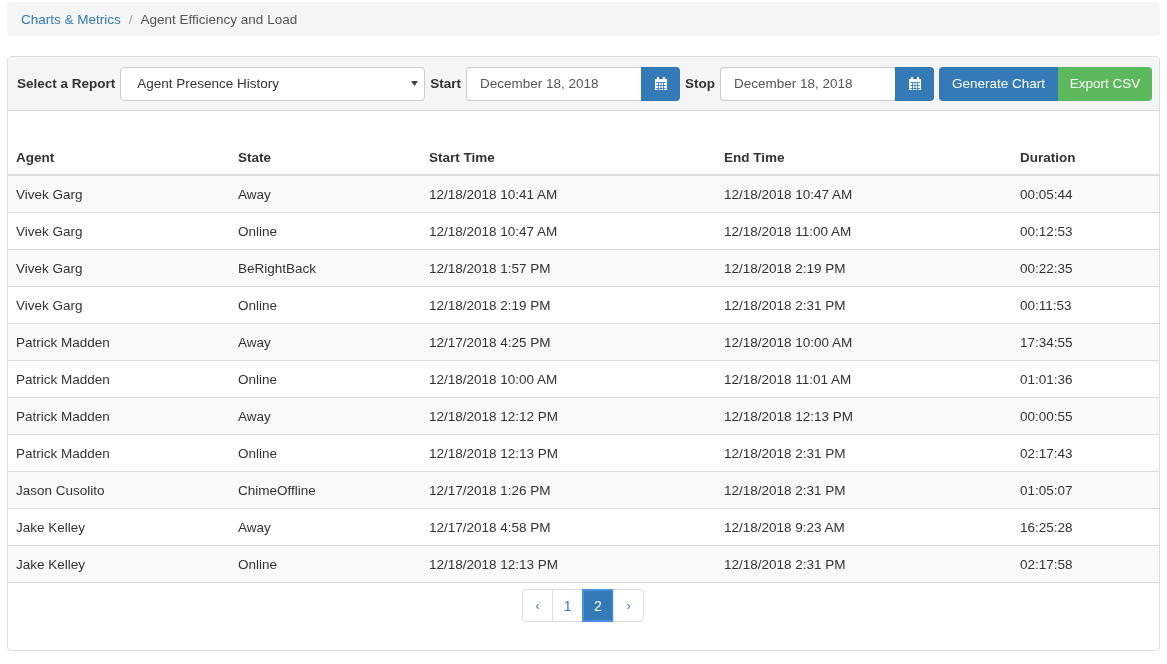  I want to click on table-cell: 12/18/2018 10:41 AM, so click(568, 194).